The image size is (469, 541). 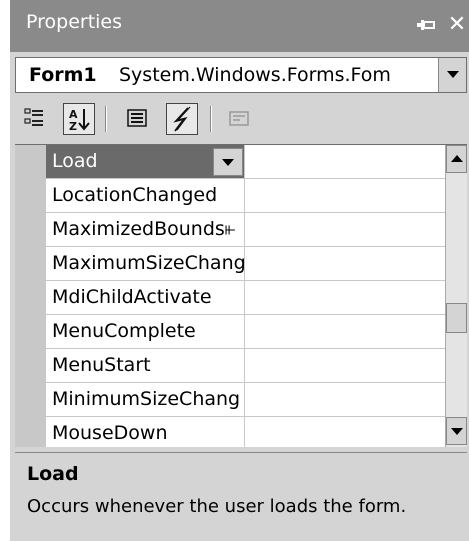 I want to click on property-row: LocationChanged, so click(x=246, y=196).